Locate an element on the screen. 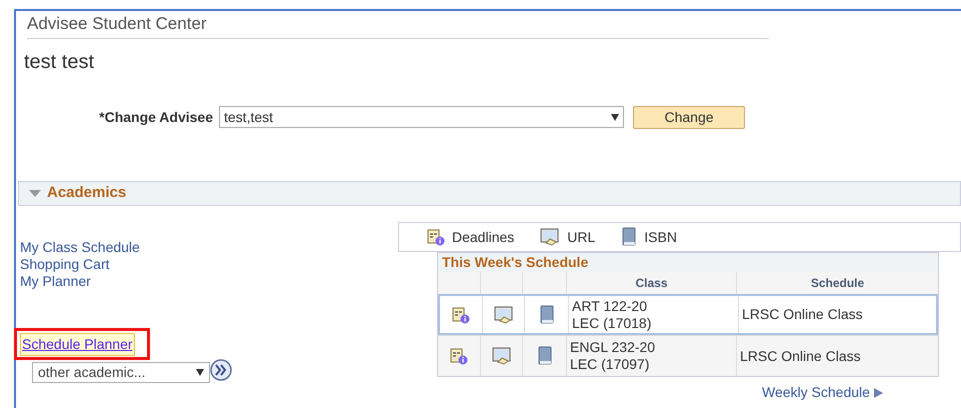 The height and width of the screenshot is (408, 961). legend-label: URL is located at coordinates (581, 237).